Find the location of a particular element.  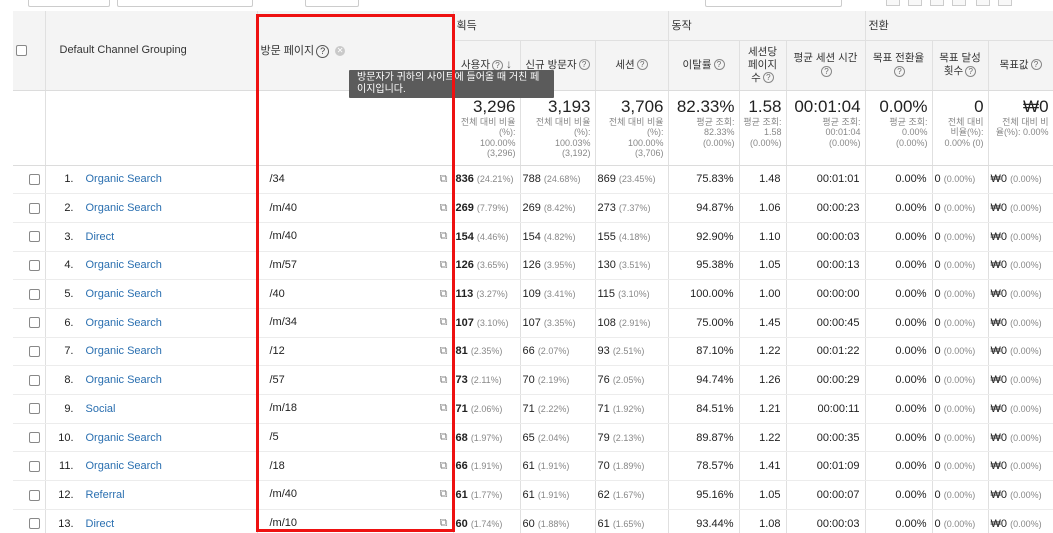

metric-header-completions: 목표 달성 횟수? is located at coordinates (960, 65).